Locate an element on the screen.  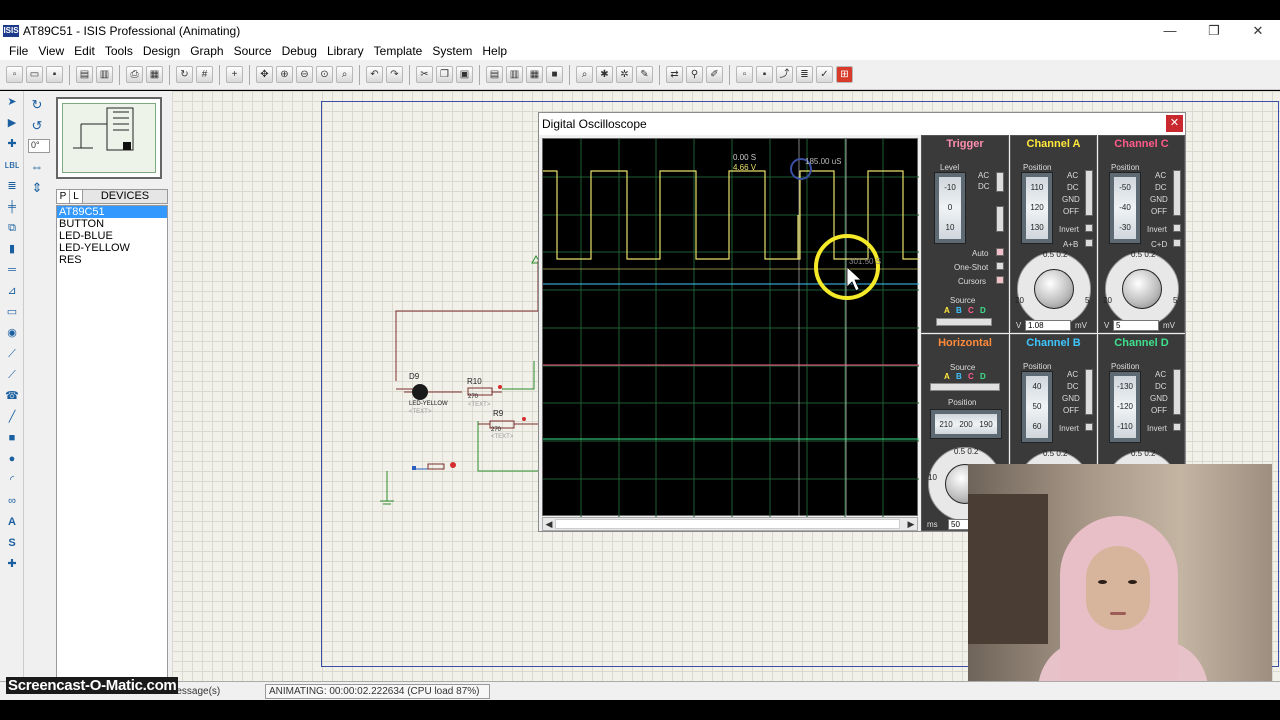
horizontal-source-slider is located at coordinates (965, 387).